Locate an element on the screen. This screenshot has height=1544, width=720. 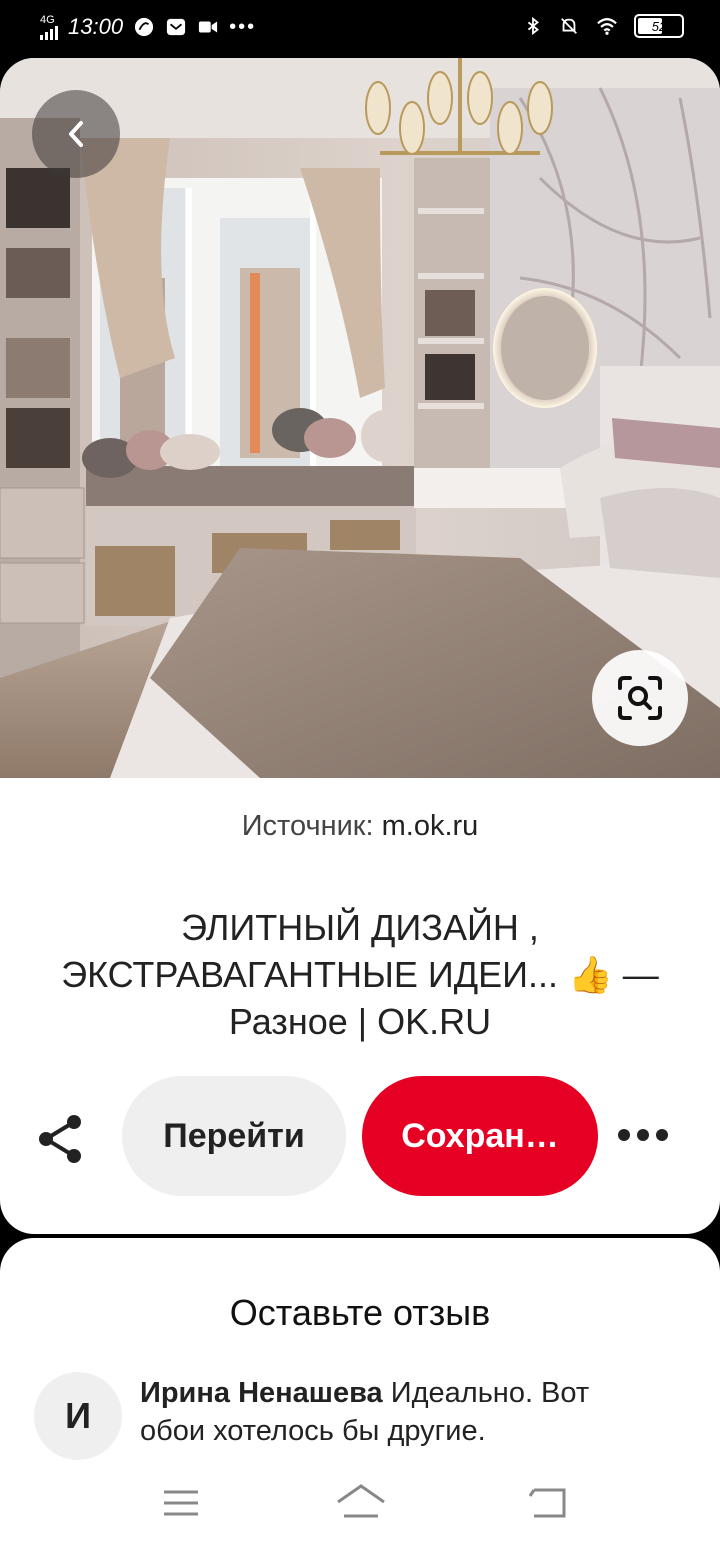
wifi-icon is located at coordinates (607, 26).